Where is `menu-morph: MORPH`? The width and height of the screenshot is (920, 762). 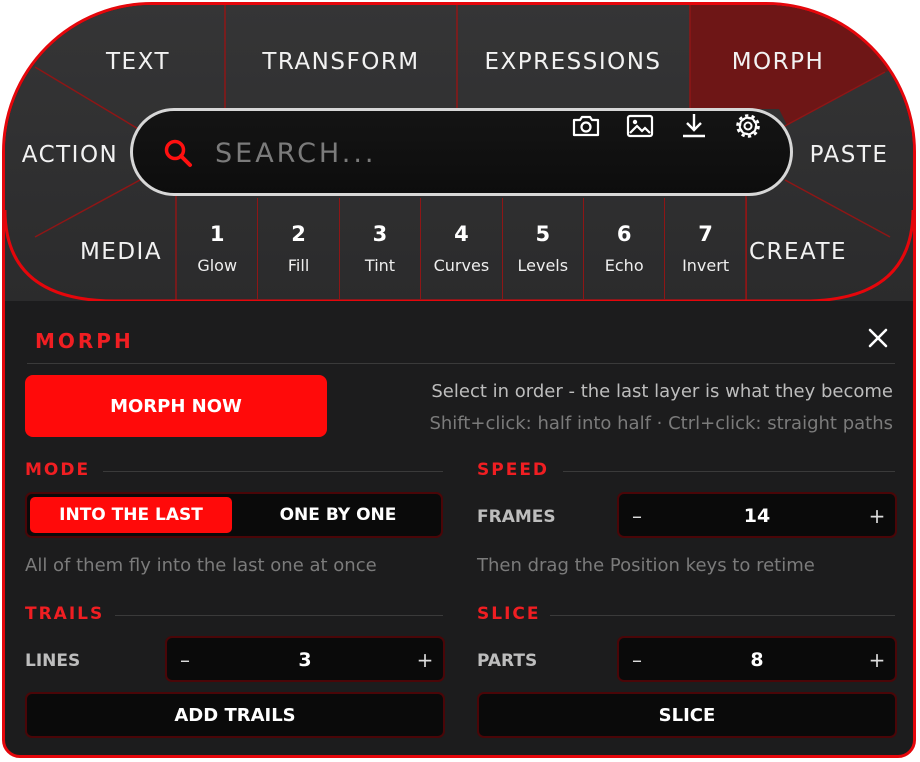
menu-morph: MORPH is located at coordinates (778, 62).